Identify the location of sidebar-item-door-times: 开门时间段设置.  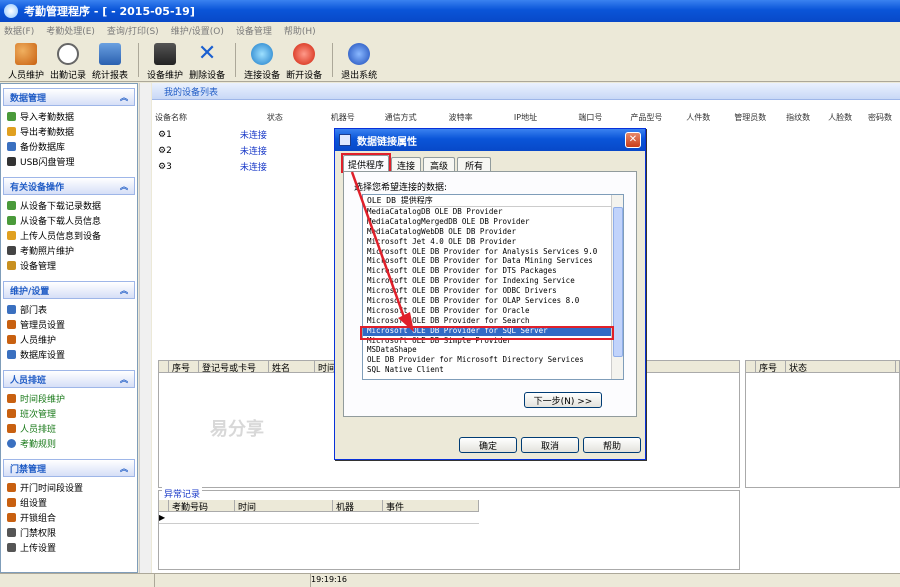
(69, 487).